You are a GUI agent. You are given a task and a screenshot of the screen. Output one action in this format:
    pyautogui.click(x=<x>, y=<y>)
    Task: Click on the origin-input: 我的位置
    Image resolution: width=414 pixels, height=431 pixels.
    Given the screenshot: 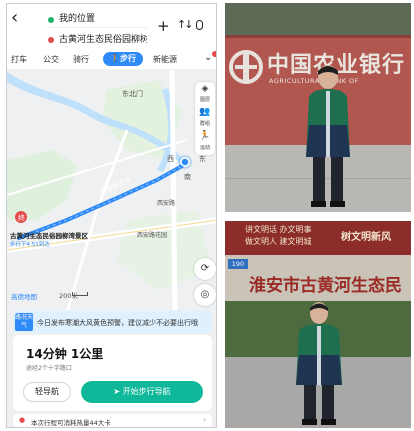 What is the action you would take?
    pyautogui.click(x=77, y=17)
    